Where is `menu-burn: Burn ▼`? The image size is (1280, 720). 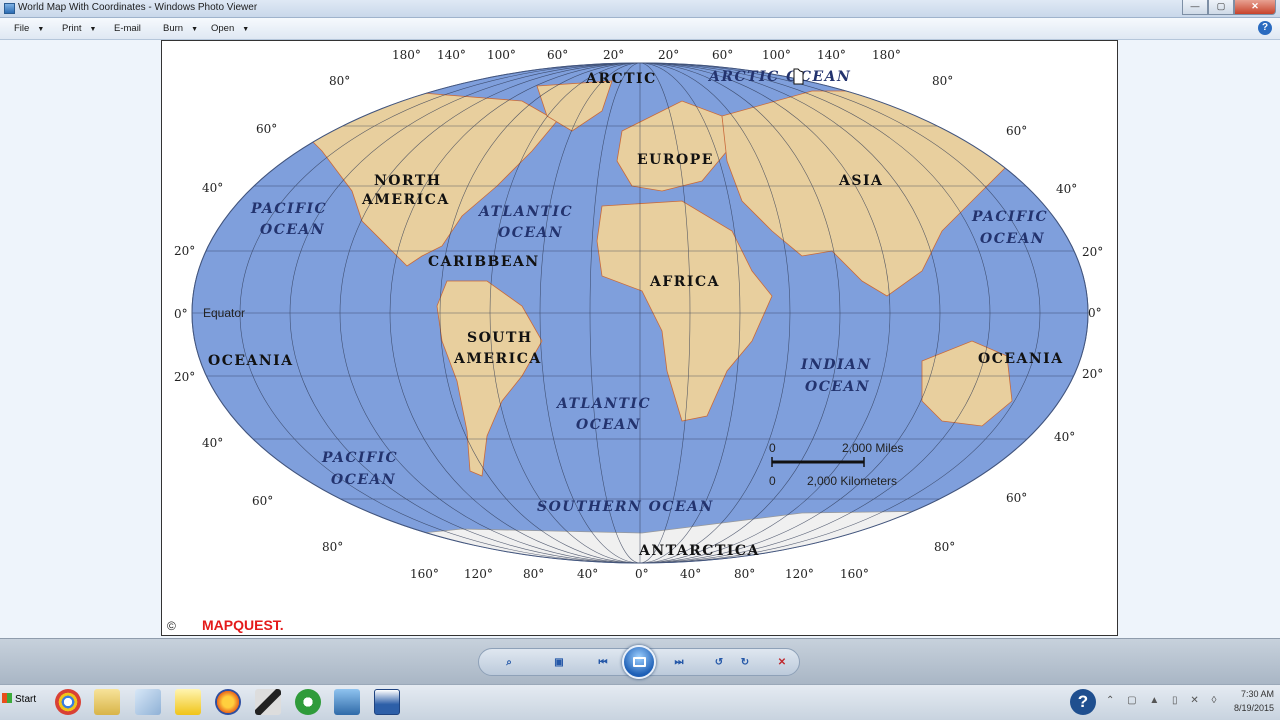
menu-burn: Burn ▼ is located at coordinates (180, 28).